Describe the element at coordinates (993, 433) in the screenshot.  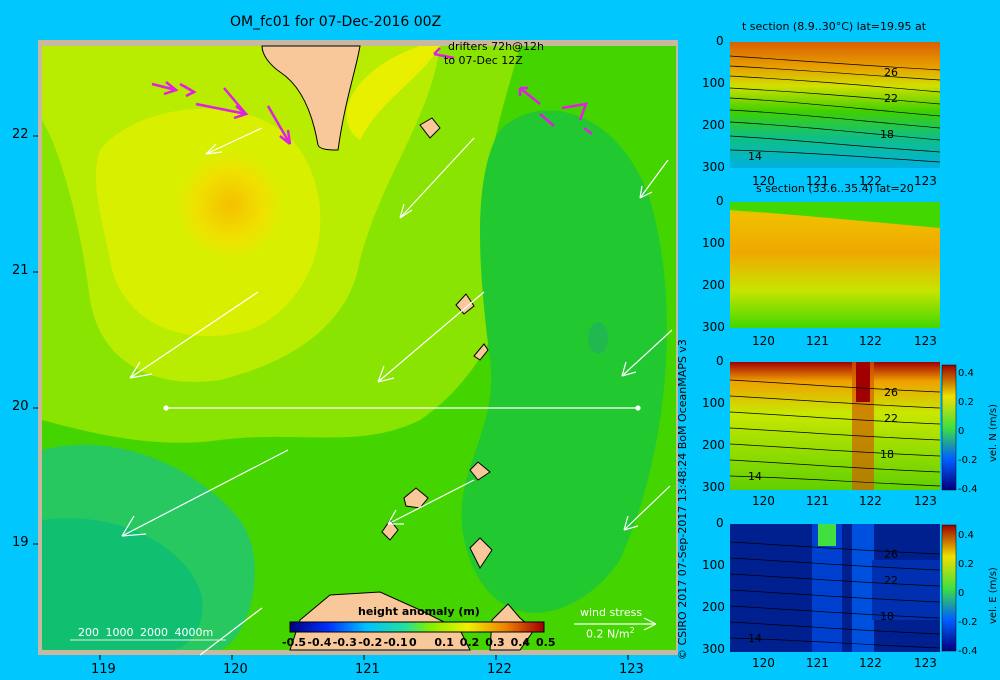
I see `velocity-colorbar-label: vel. N (m/s)` at that location.